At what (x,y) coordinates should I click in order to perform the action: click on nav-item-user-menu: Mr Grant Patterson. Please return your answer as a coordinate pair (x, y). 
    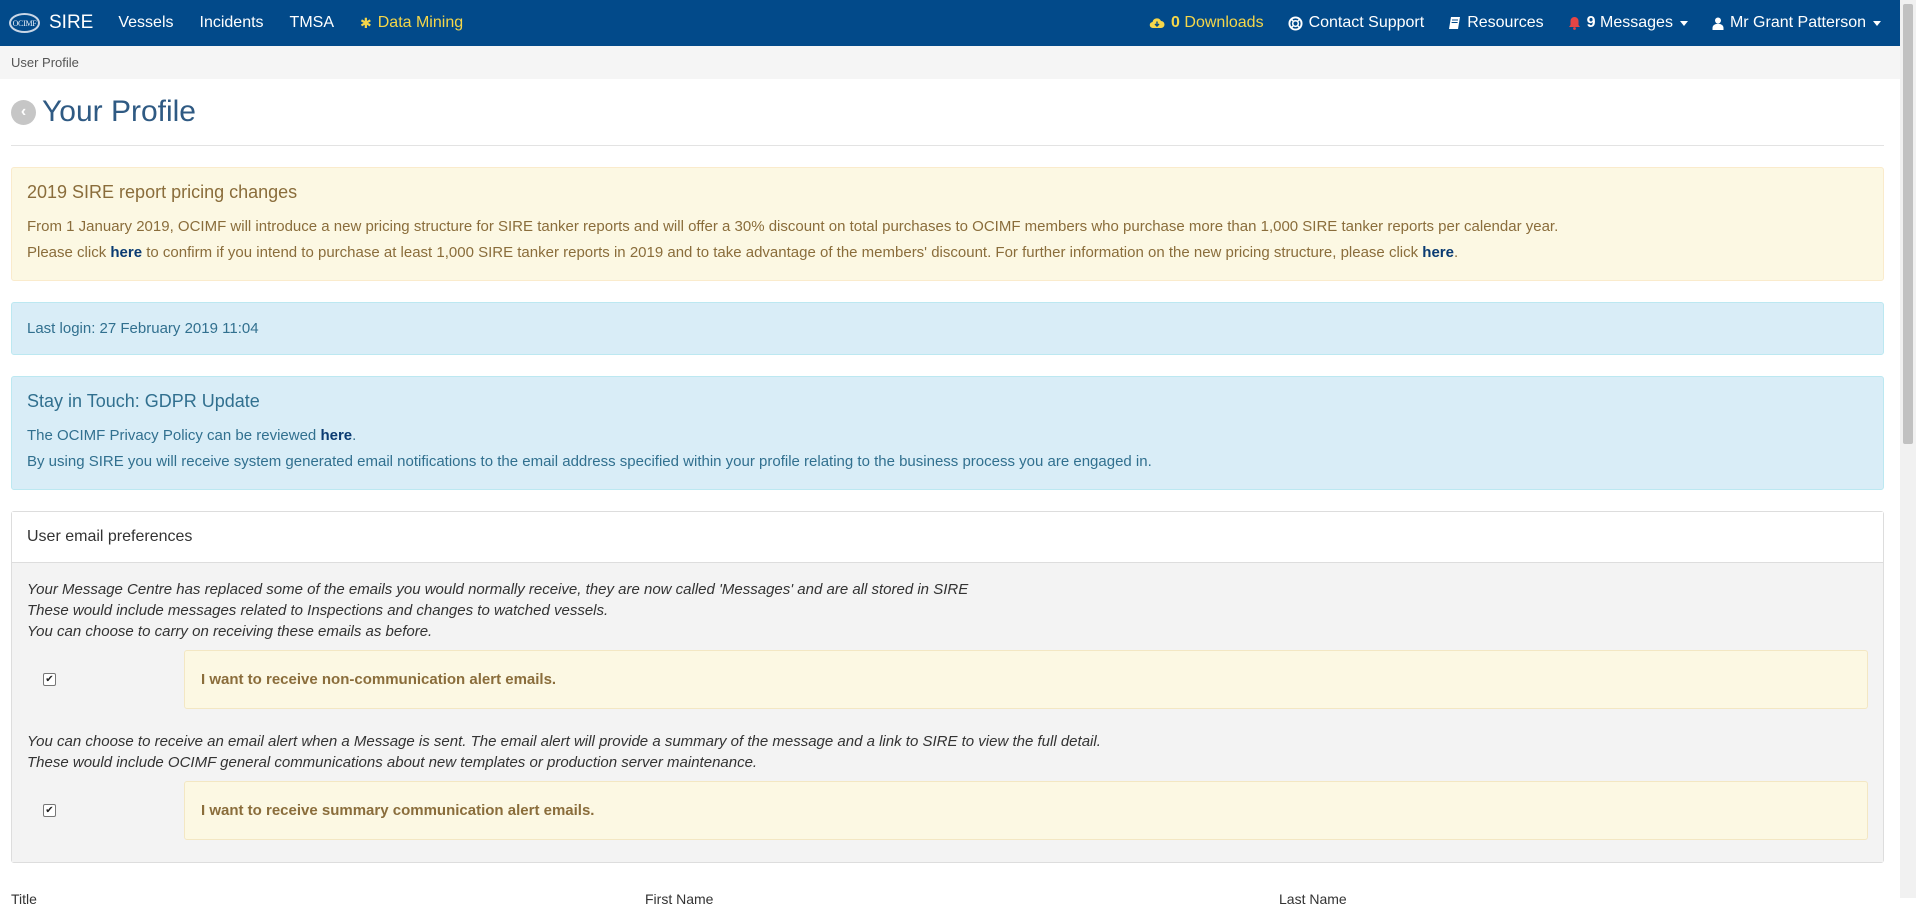
    Looking at the image, I should click on (1796, 23).